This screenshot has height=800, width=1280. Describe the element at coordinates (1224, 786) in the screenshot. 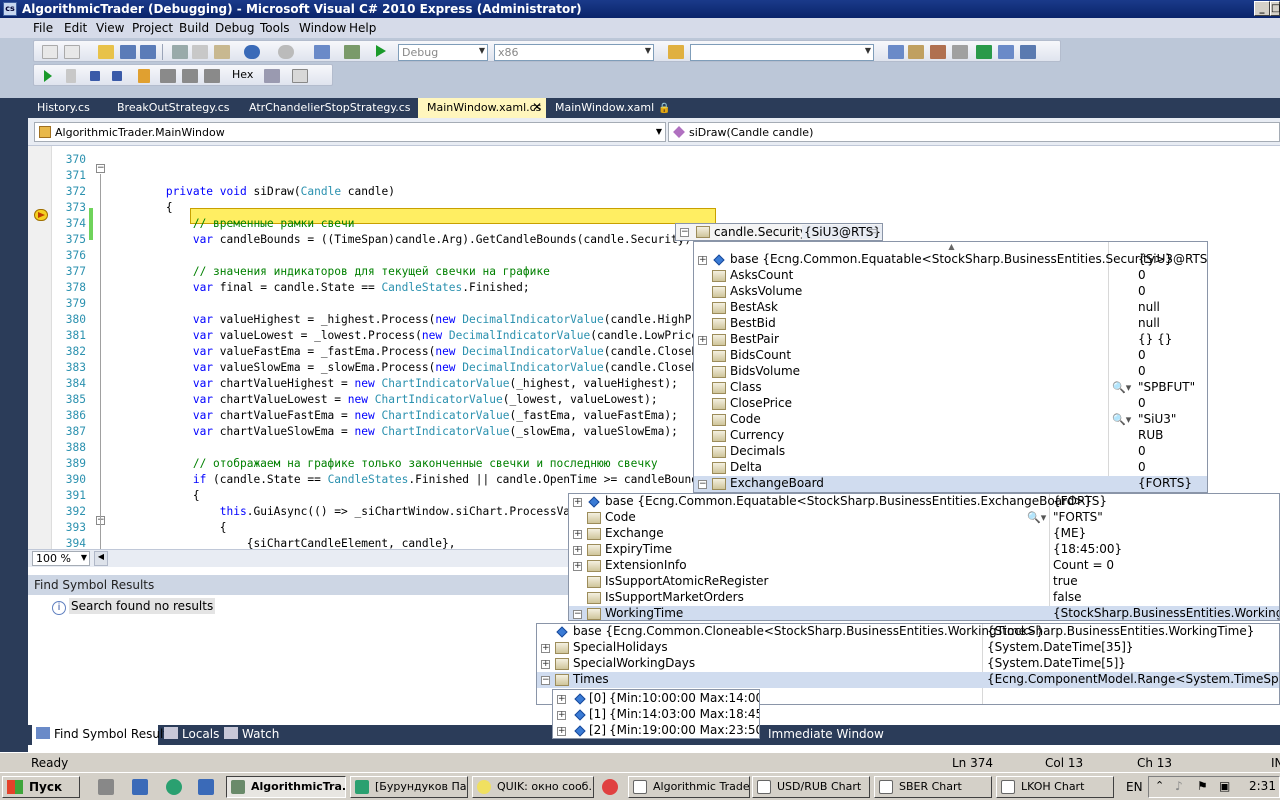

I see `network-icon: ▣` at that location.